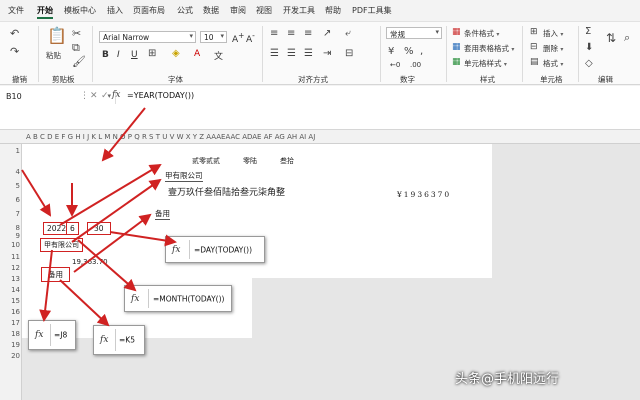  I want to click on redo-icon: ↷, so click(14, 51).